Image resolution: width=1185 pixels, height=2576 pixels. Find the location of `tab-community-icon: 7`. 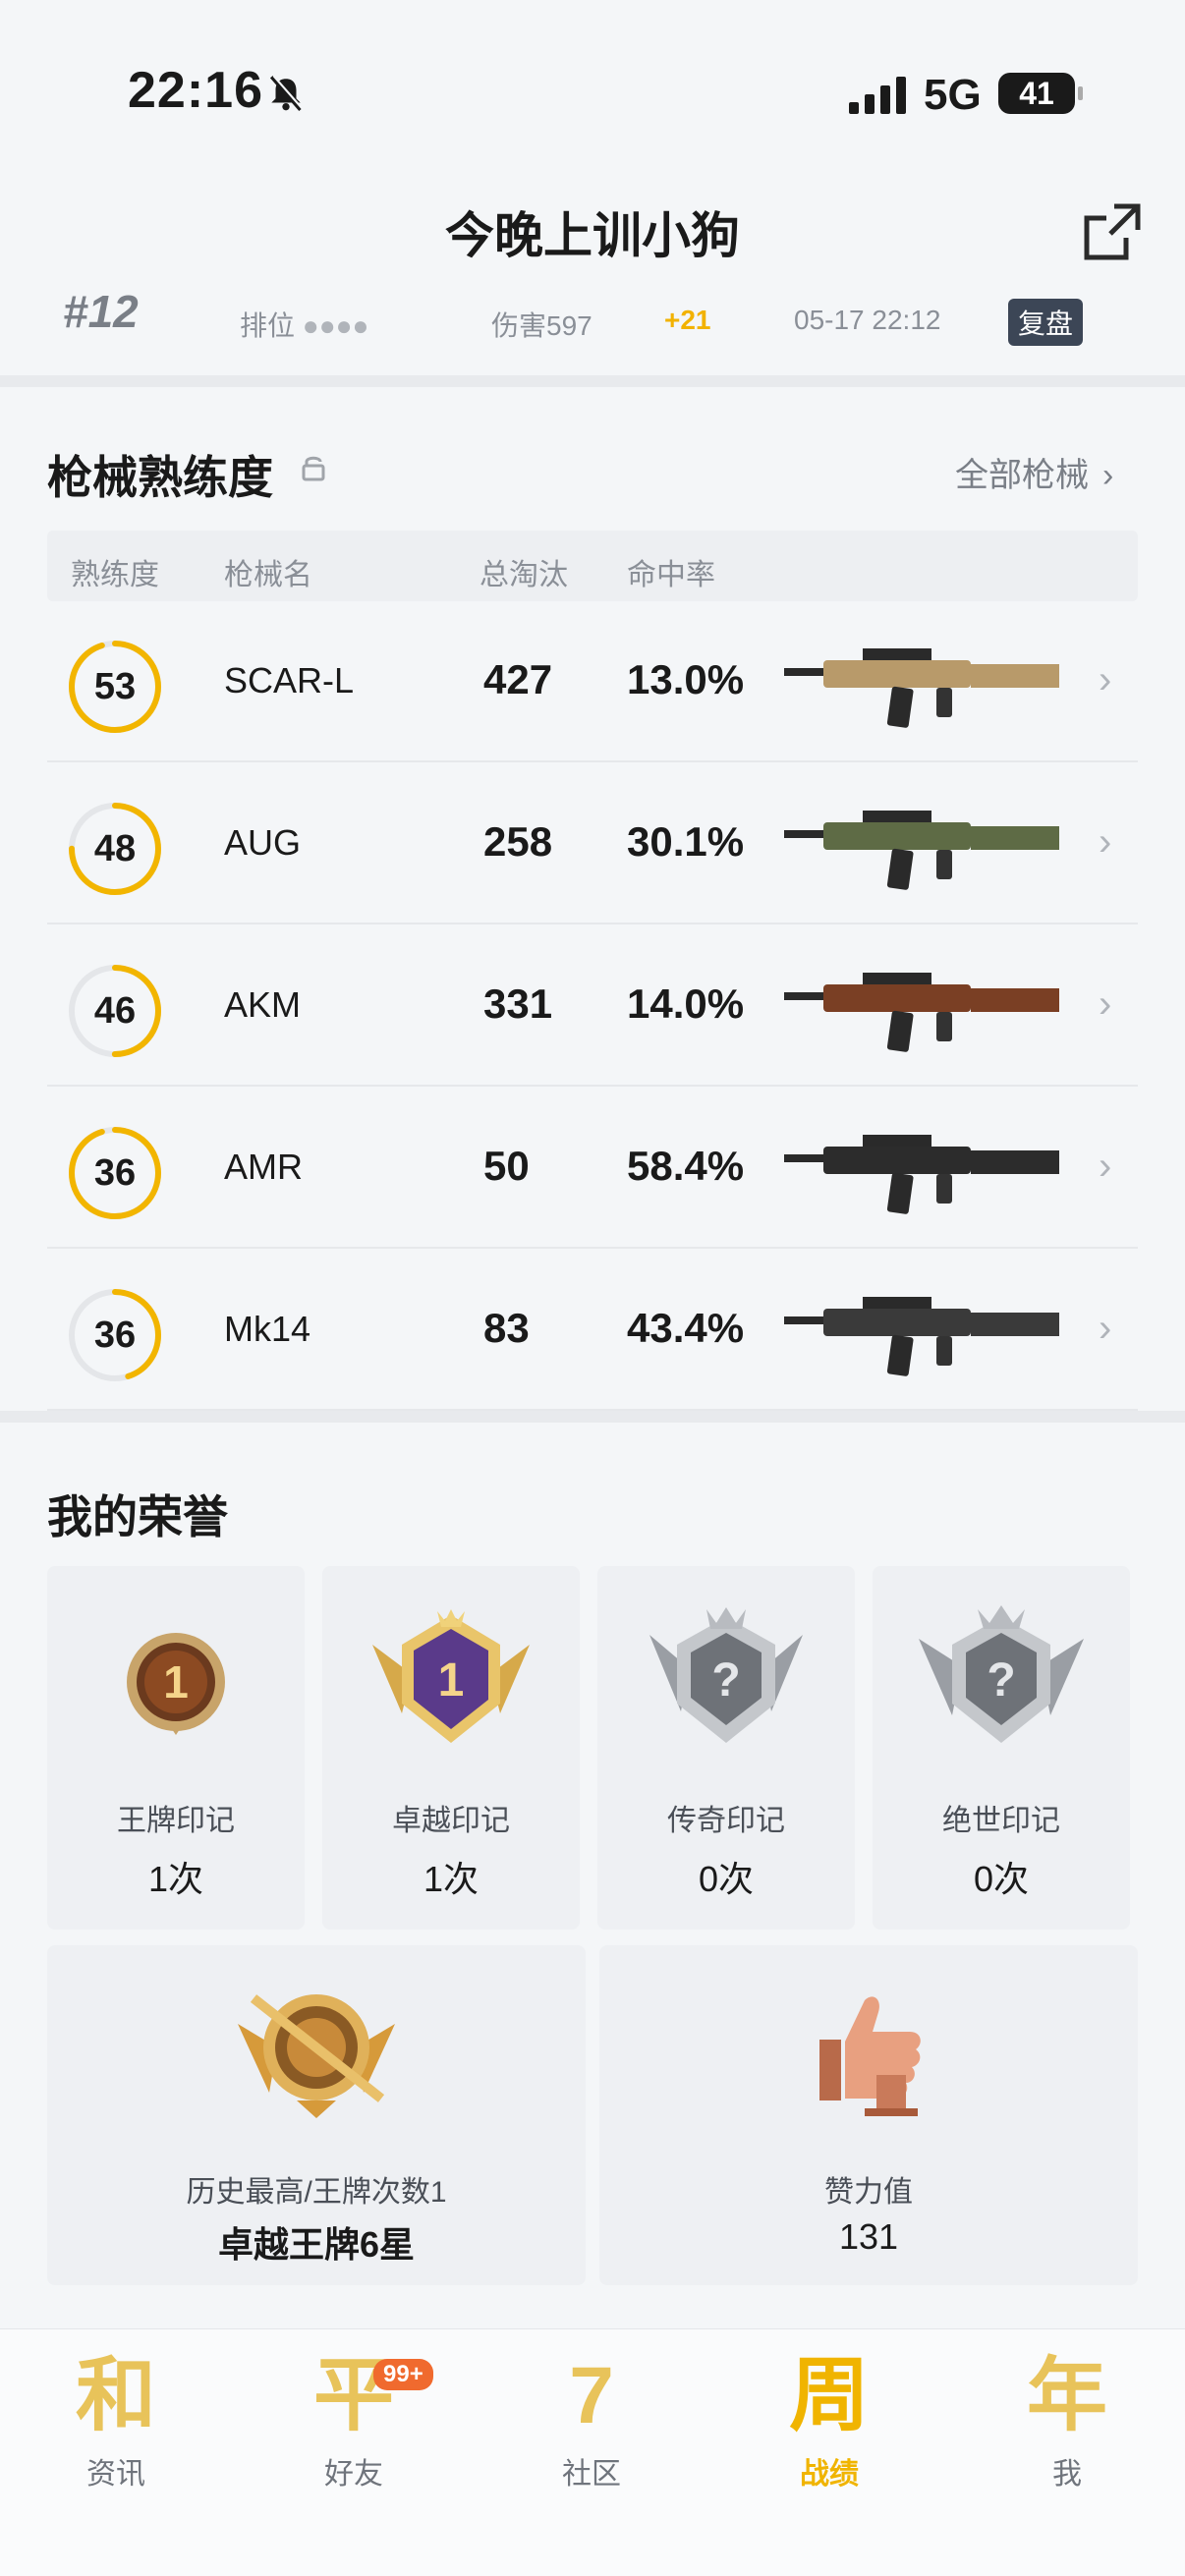

tab-community-icon: 7 is located at coordinates (592, 2395).